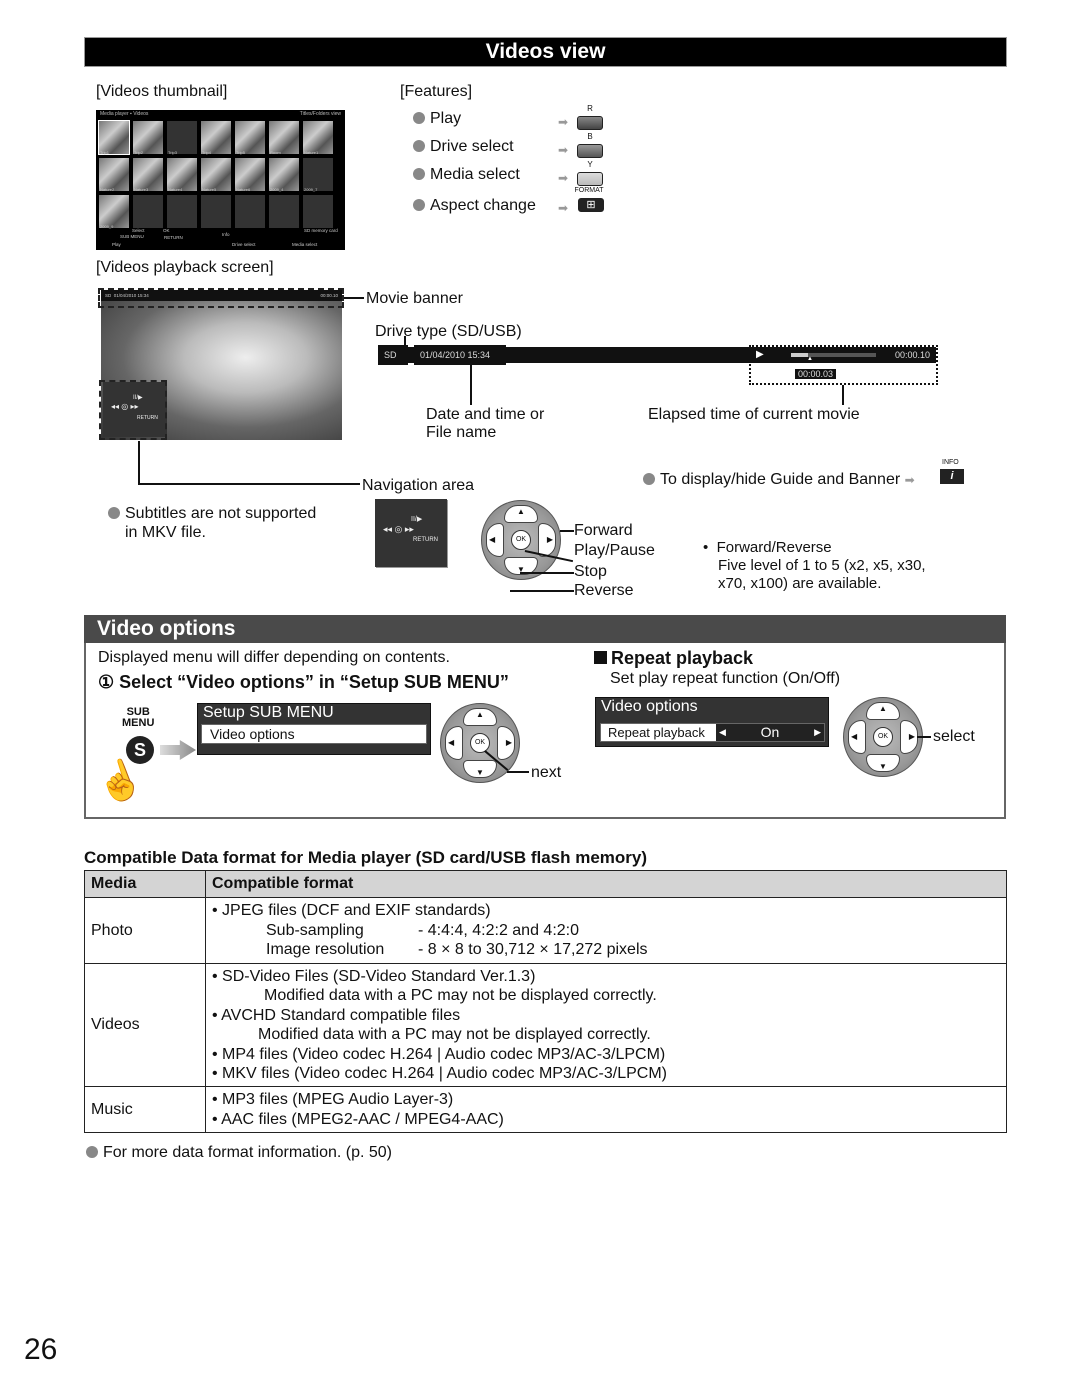  What do you see at coordinates (590, 179) in the screenshot?
I see `yellow-button-icon` at bounding box center [590, 179].